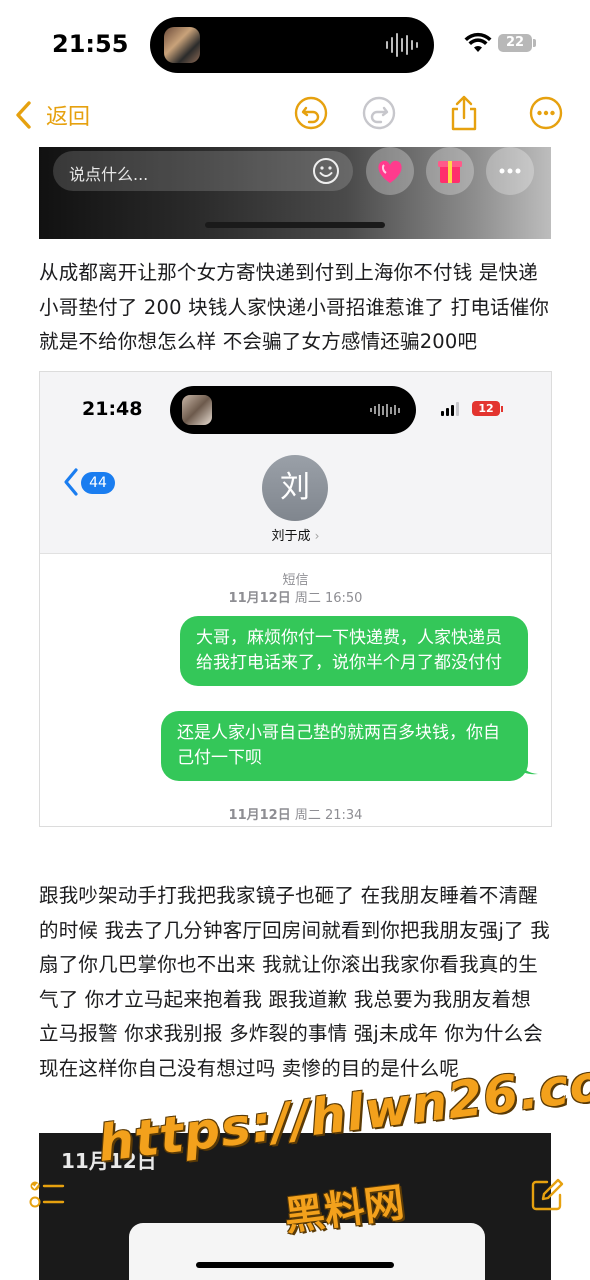  Describe the element at coordinates (326, 171) in the screenshot. I see `smile-icon` at that location.